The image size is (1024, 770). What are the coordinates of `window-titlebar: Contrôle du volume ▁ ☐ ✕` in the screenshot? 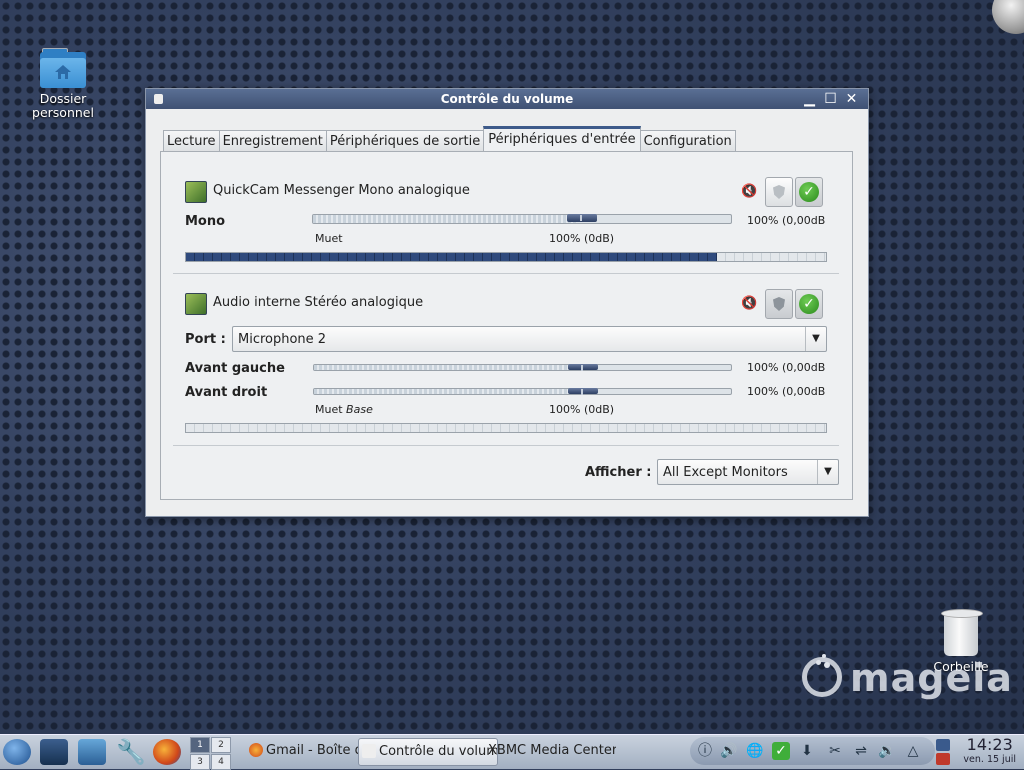 It's located at (507, 99).